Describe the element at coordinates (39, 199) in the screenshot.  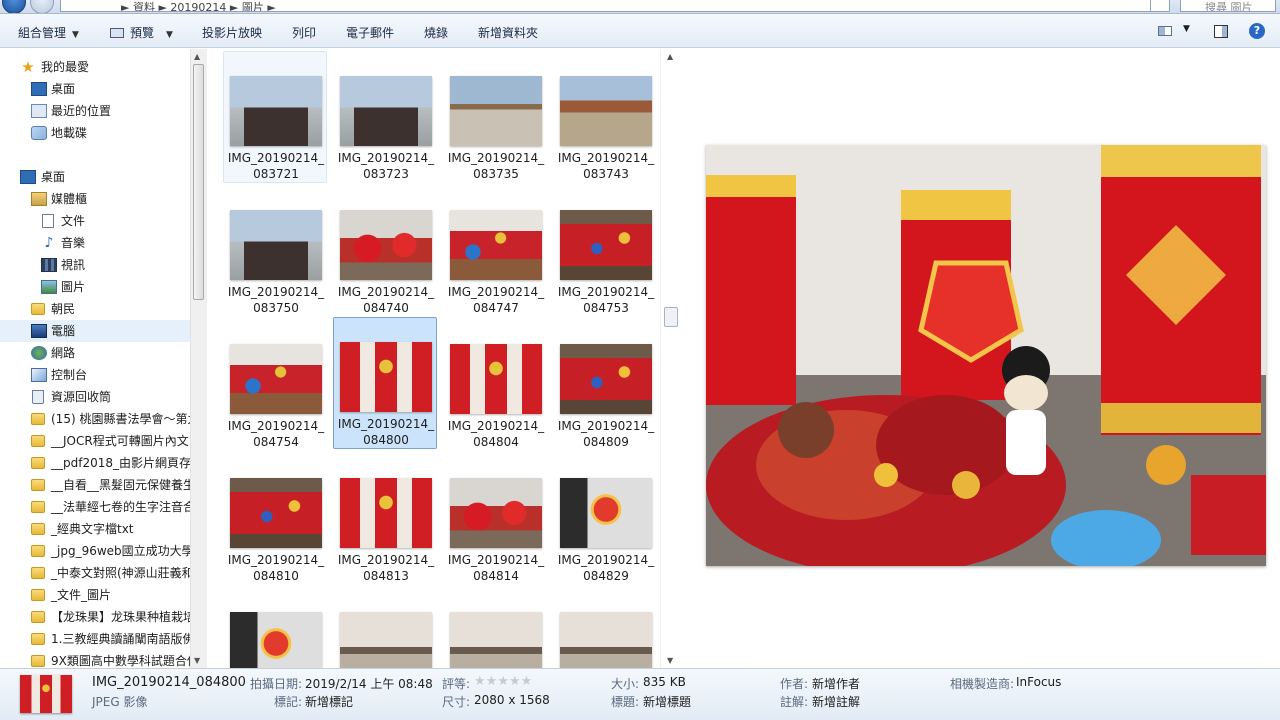
I see `library-icon` at that location.